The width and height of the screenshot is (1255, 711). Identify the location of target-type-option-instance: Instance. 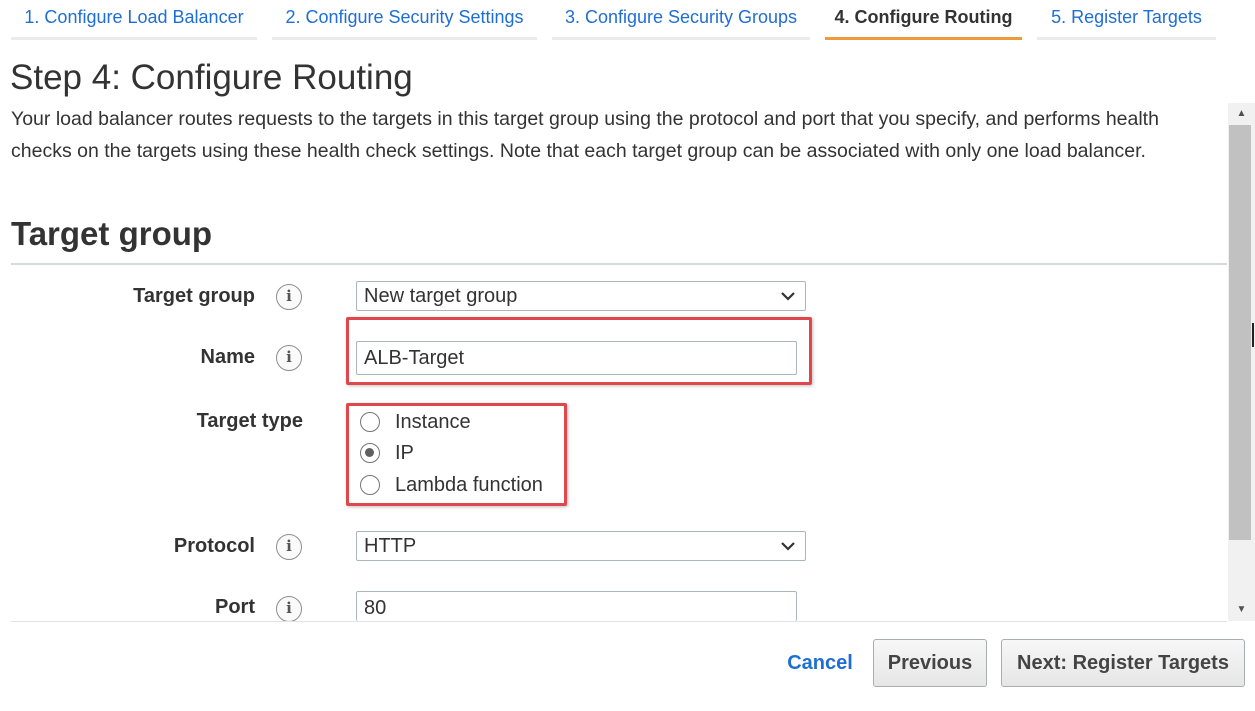
(460, 423).